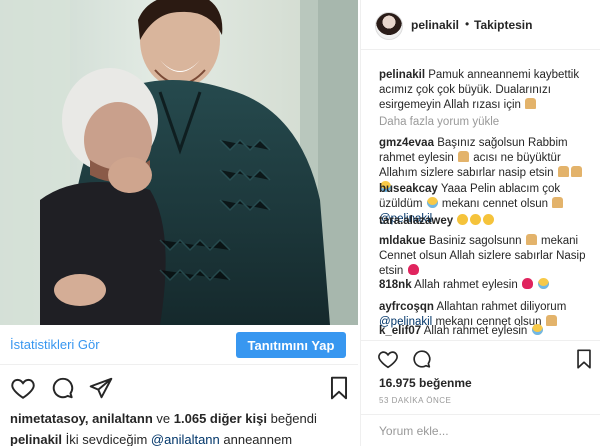 This screenshot has height=446, width=600. What do you see at coordinates (220, 418) in the screenshot?
I see `liked-by-others: 1.065 diğer kişi` at bounding box center [220, 418].